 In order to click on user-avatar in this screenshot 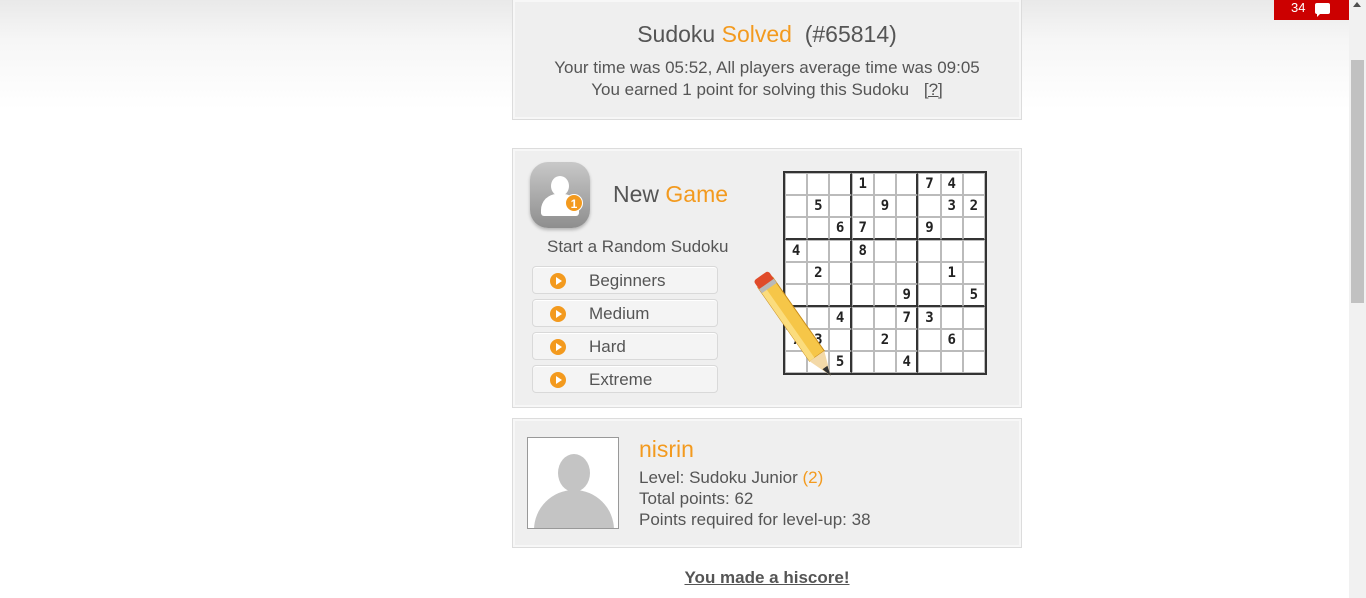, I will do `click(573, 483)`.